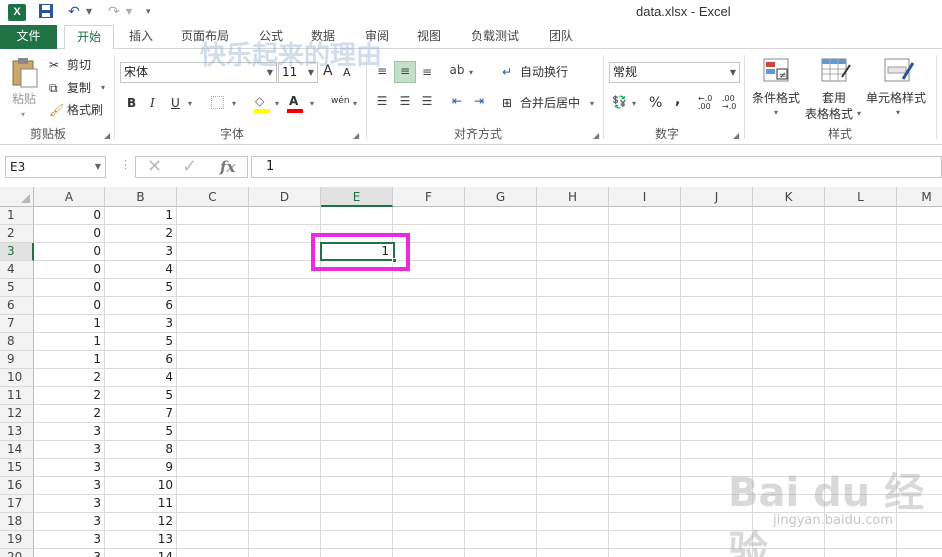 Image resolution: width=942 pixels, height=557 pixels. I want to click on tab-review: 审阅, so click(377, 37).